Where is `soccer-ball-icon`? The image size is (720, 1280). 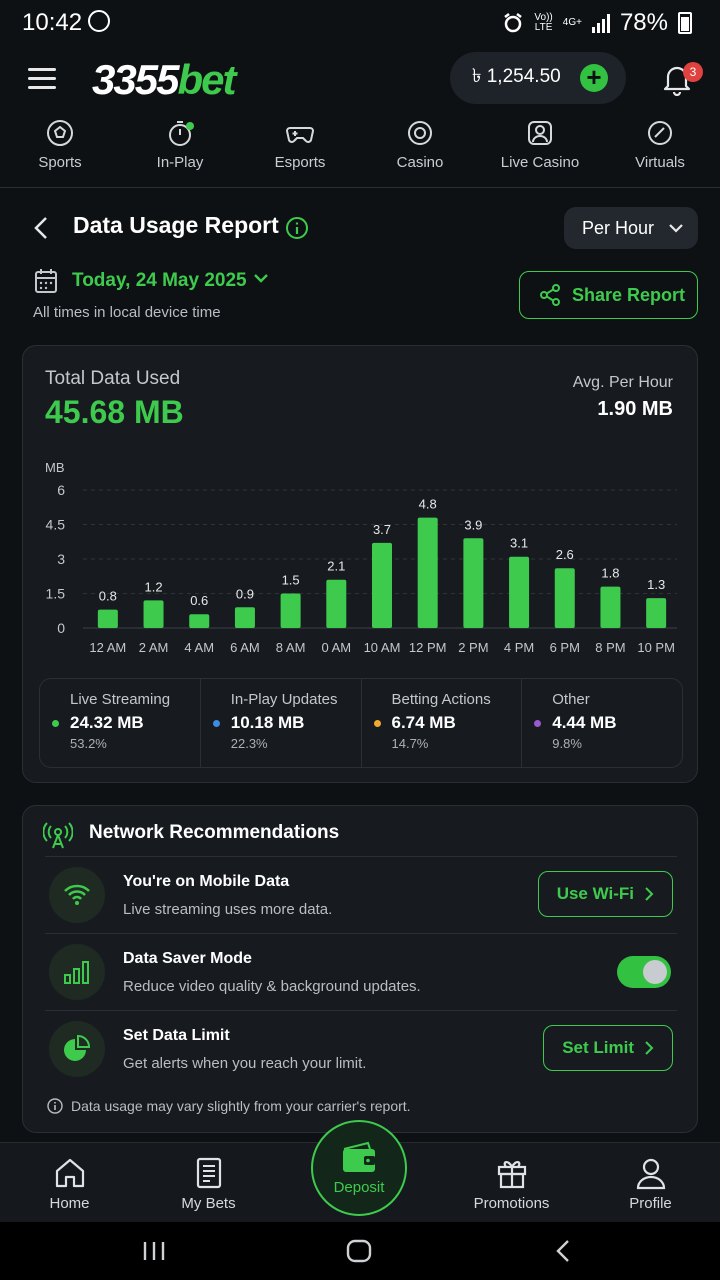
soccer-ball-icon is located at coordinates (60, 133).